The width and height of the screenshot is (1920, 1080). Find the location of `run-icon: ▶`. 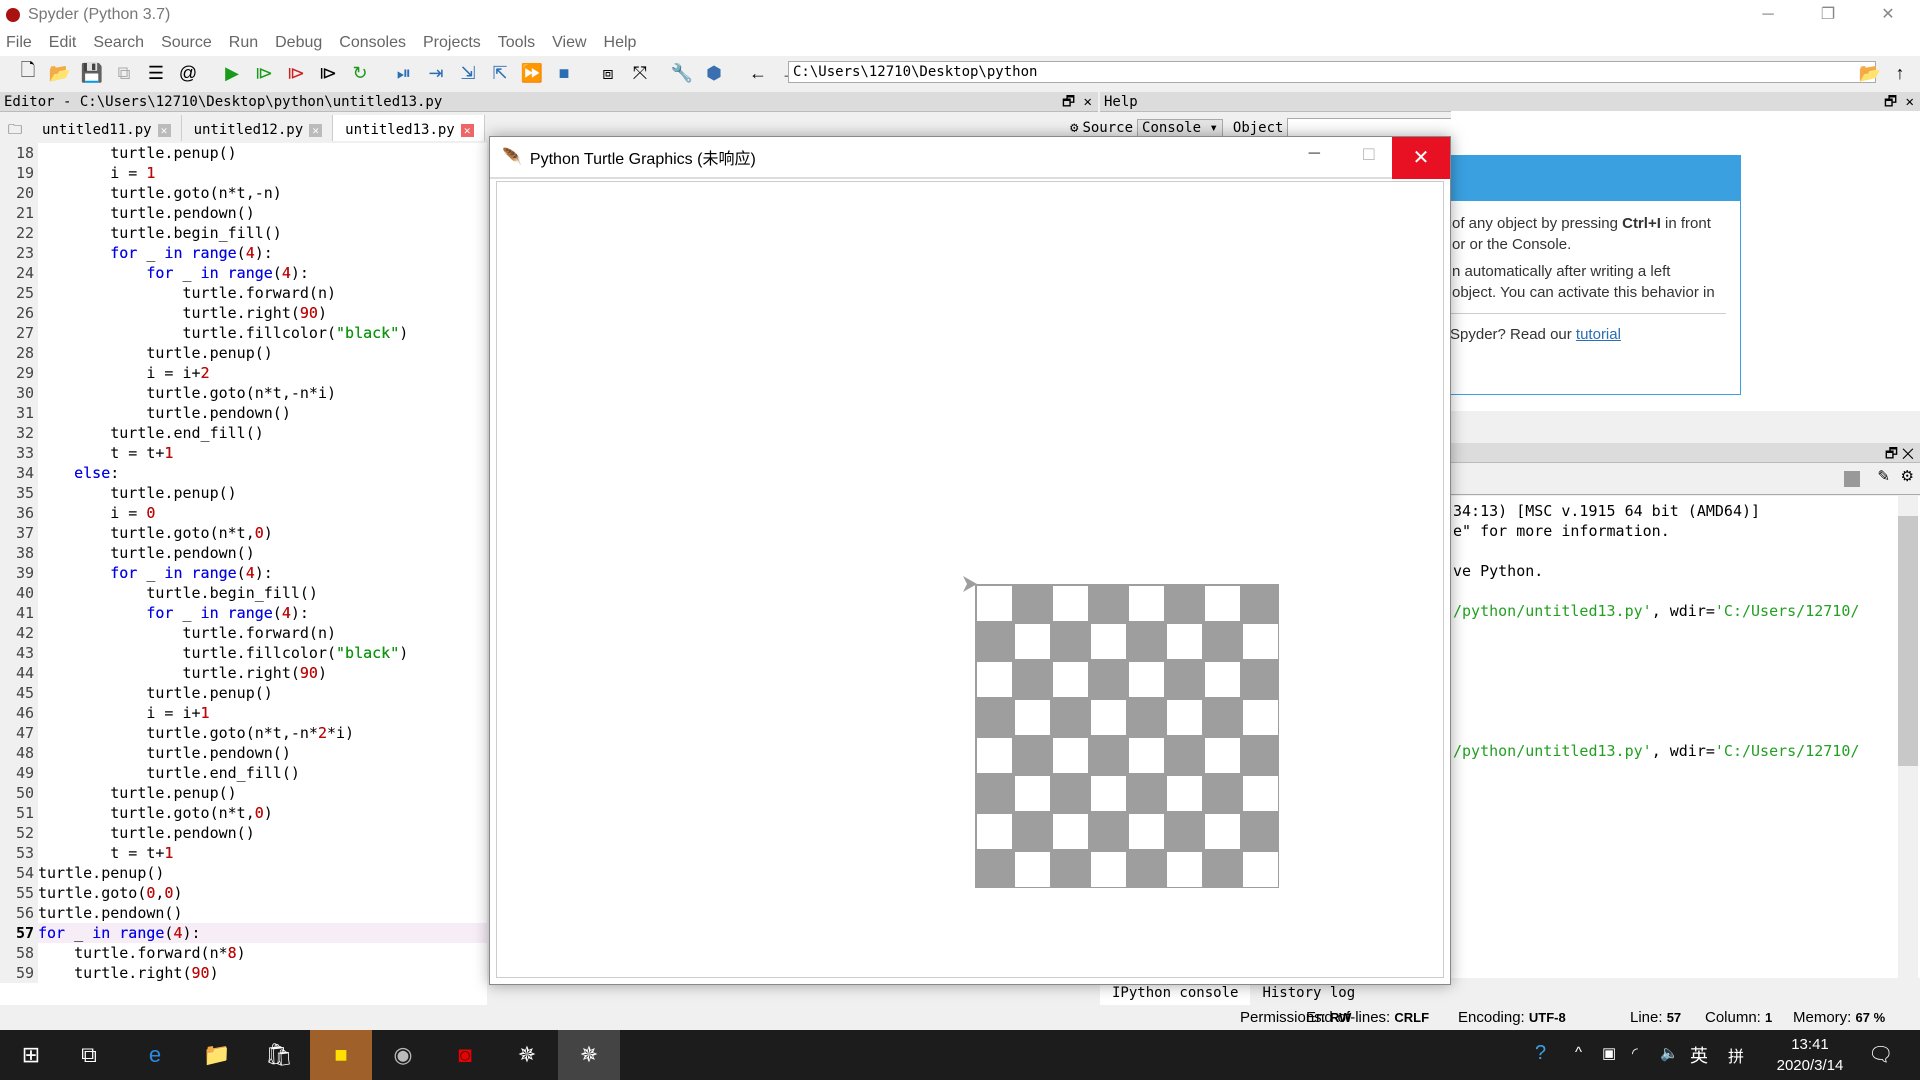

run-icon: ▶ is located at coordinates (232, 73).